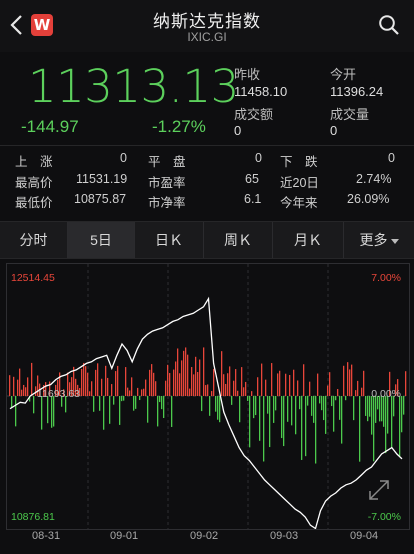 The image size is (414, 554). I want to click on ytd-value: 26.09%, so click(368, 199).